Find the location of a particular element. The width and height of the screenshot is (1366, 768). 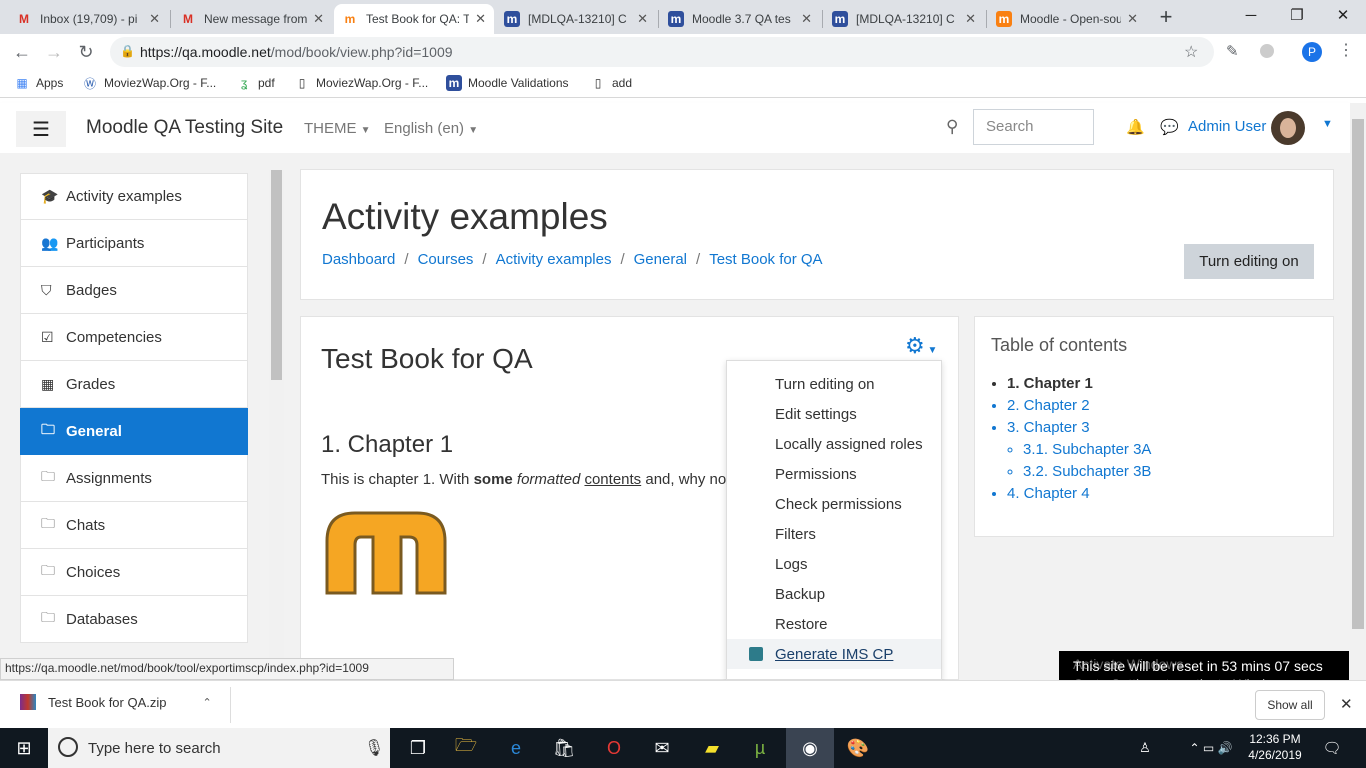

menu-item-check-permissions: Check permissions is located at coordinates (834, 504).